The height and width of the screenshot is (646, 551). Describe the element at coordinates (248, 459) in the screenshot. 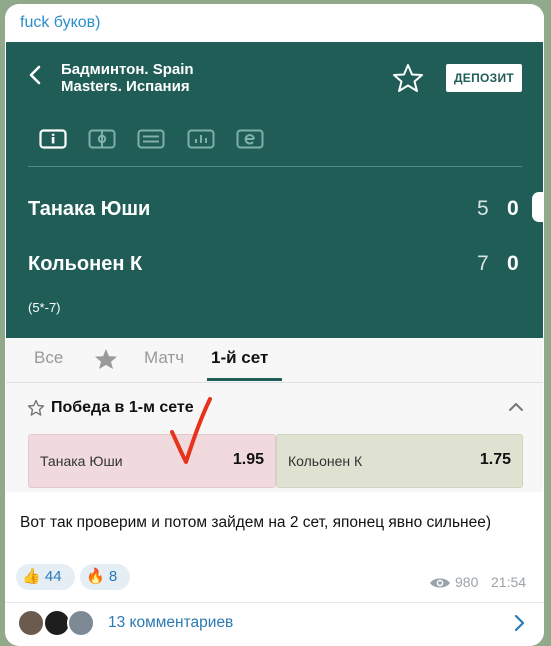

I see `odd-coefficient: 1.95` at that location.